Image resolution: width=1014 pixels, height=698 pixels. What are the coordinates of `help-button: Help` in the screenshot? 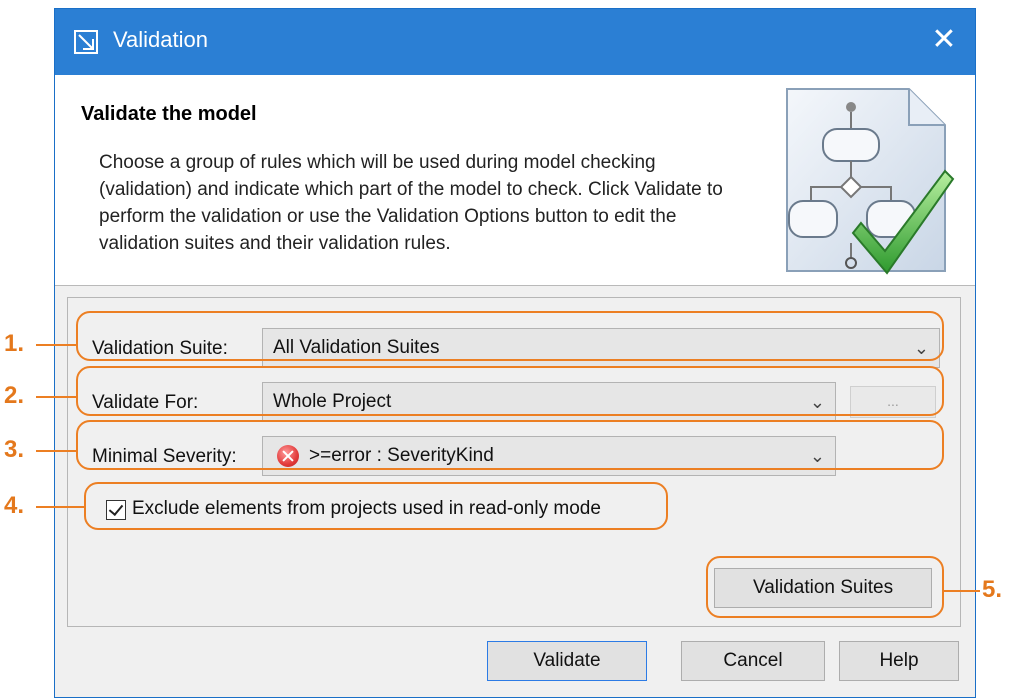 It's located at (899, 661).